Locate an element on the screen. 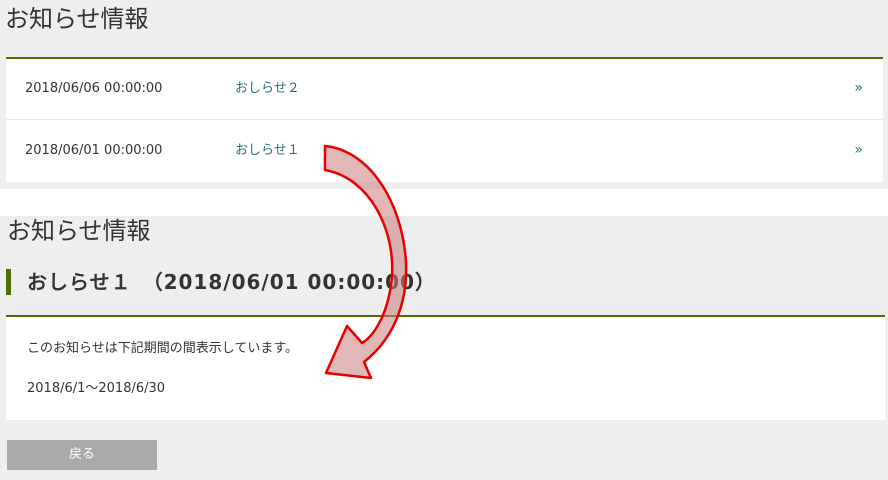  news-title-link: おしらせ１ is located at coordinates (267, 151).